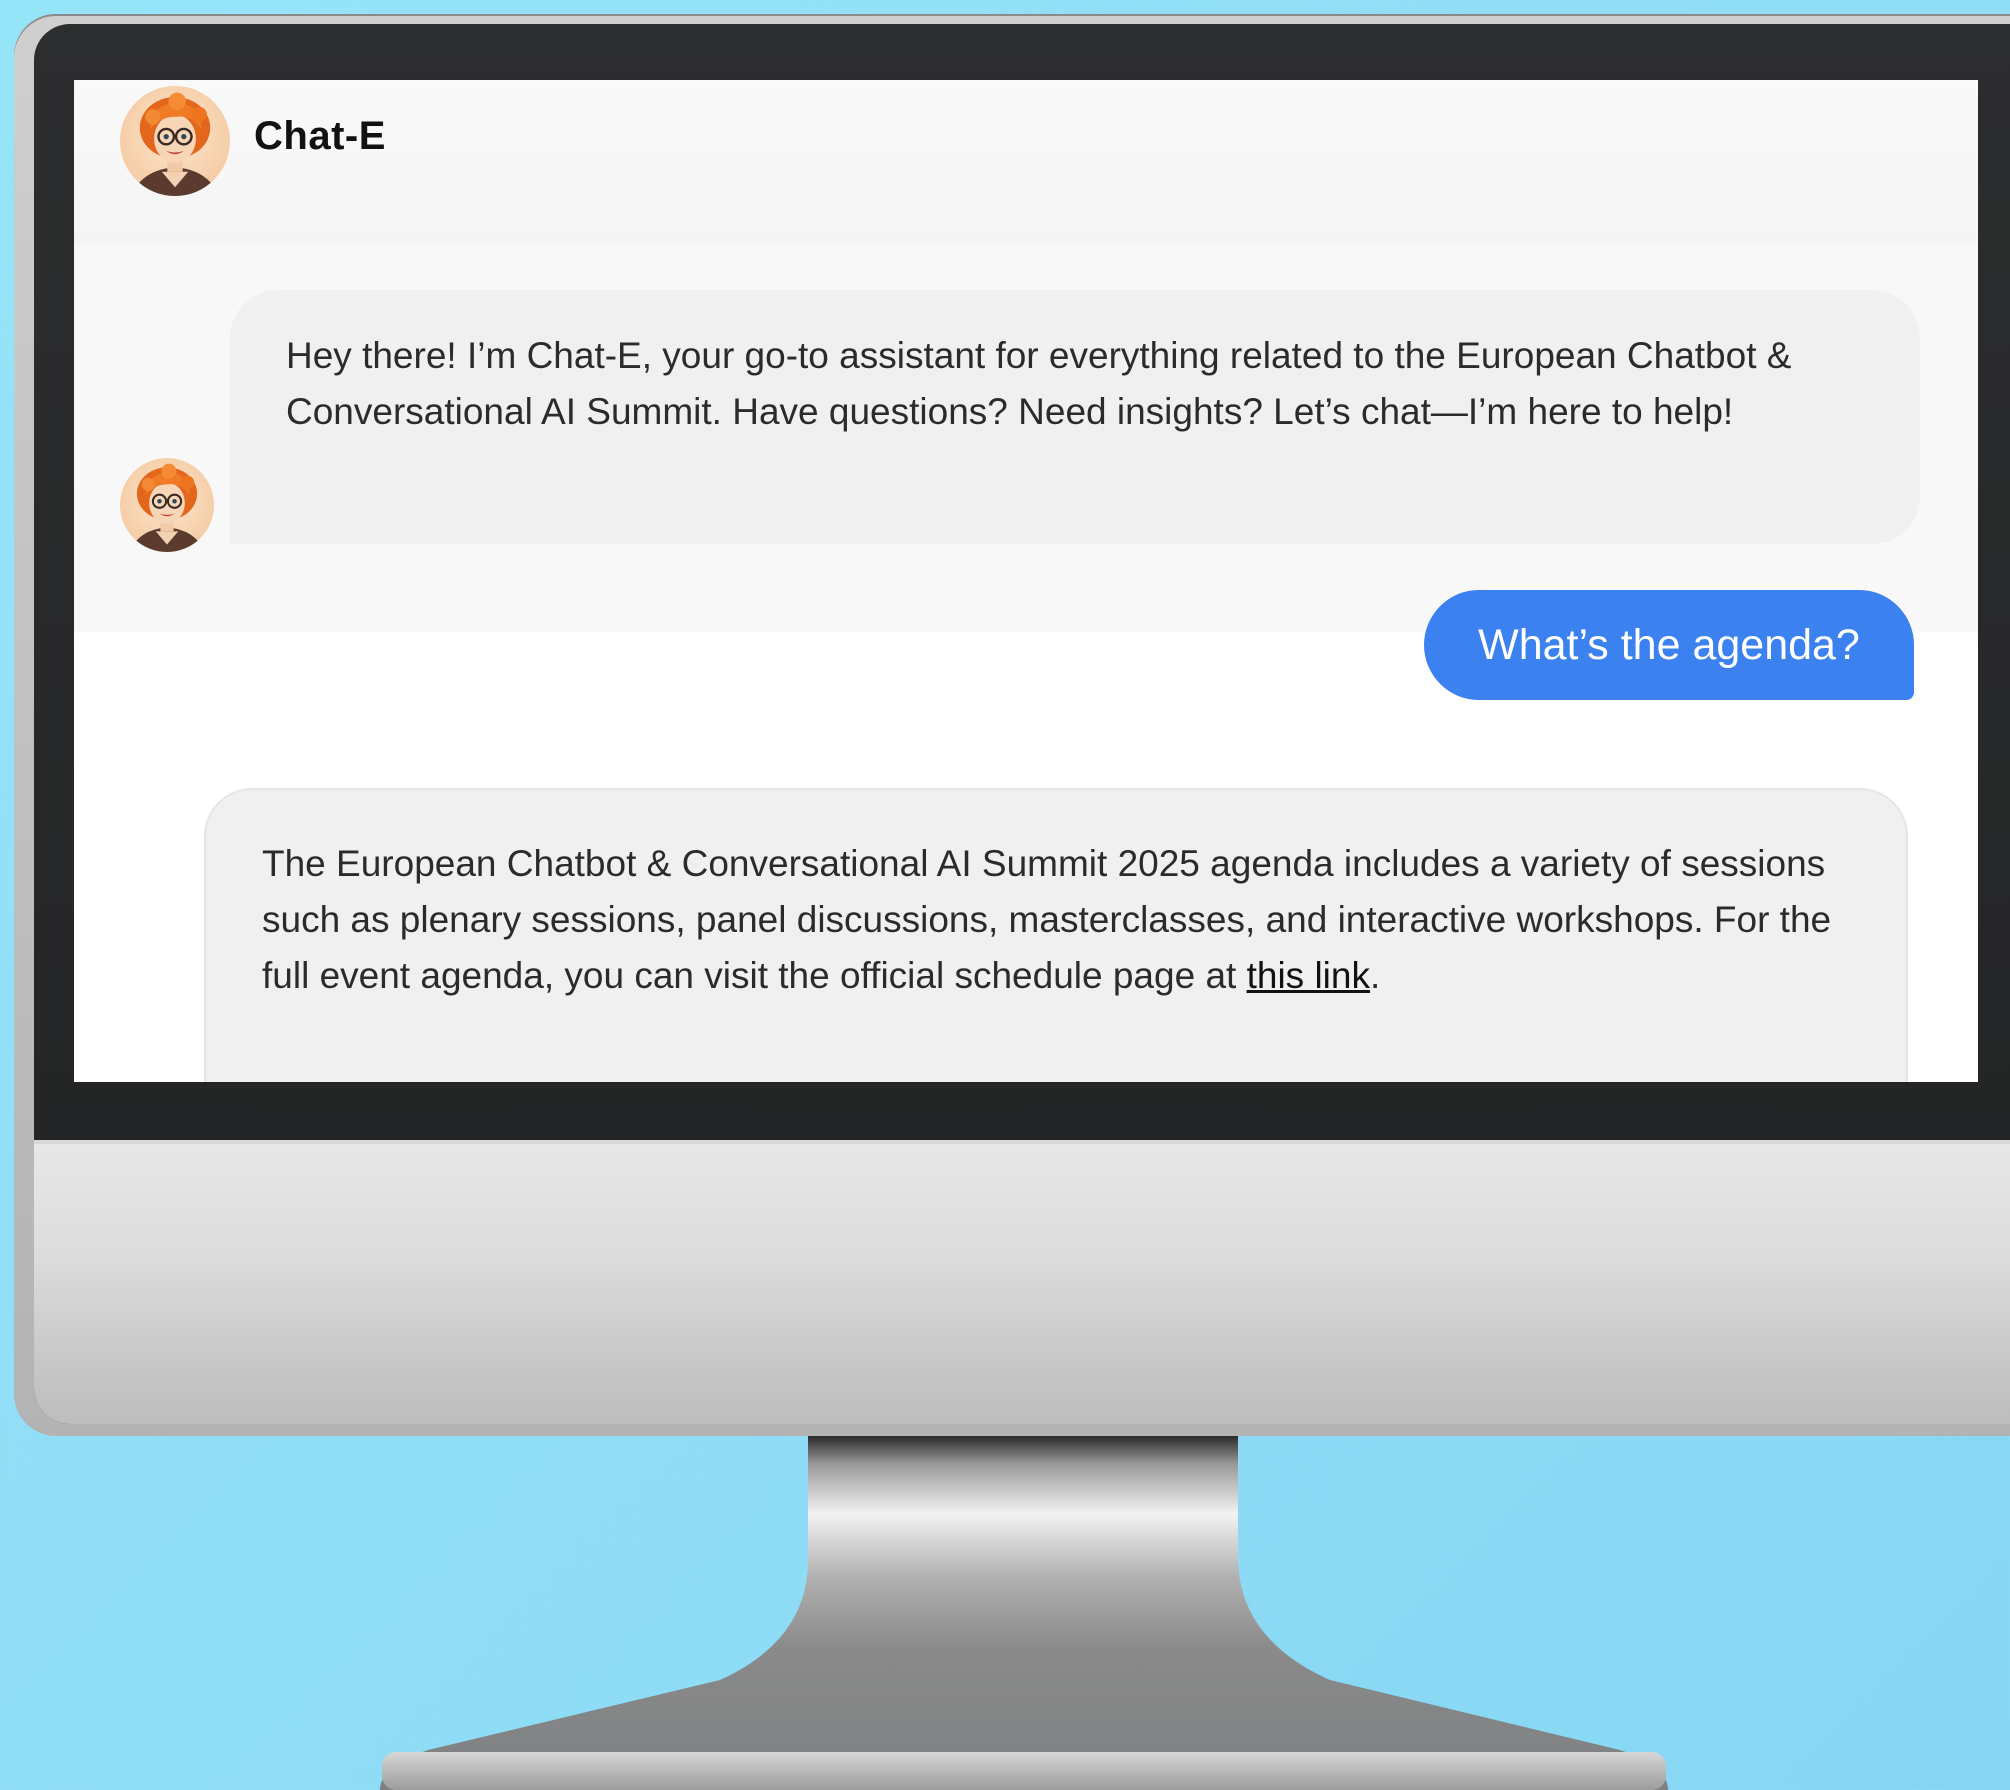 The height and width of the screenshot is (1790, 2010). I want to click on user-message-text: What’s the agenda?, so click(1669, 645).